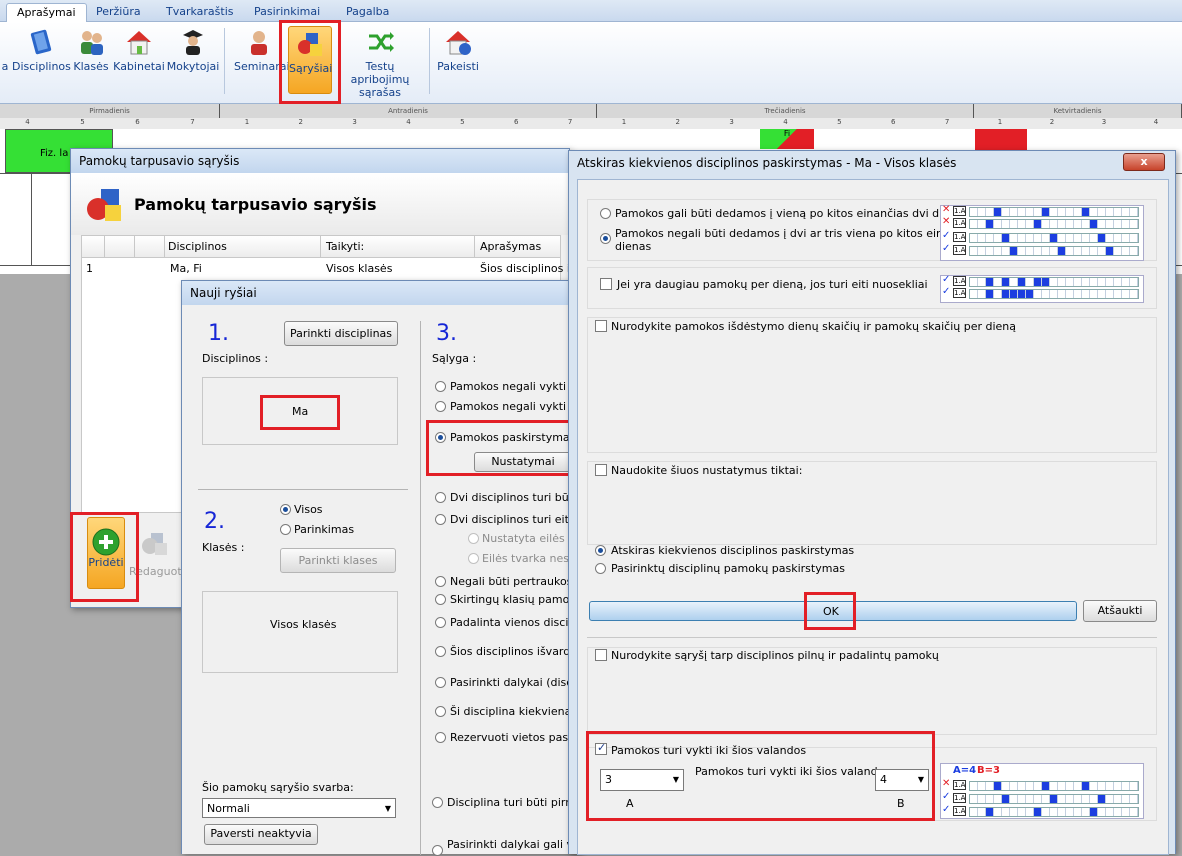  I want to click on seminarai-button: Seminarai, so click(262, 50).